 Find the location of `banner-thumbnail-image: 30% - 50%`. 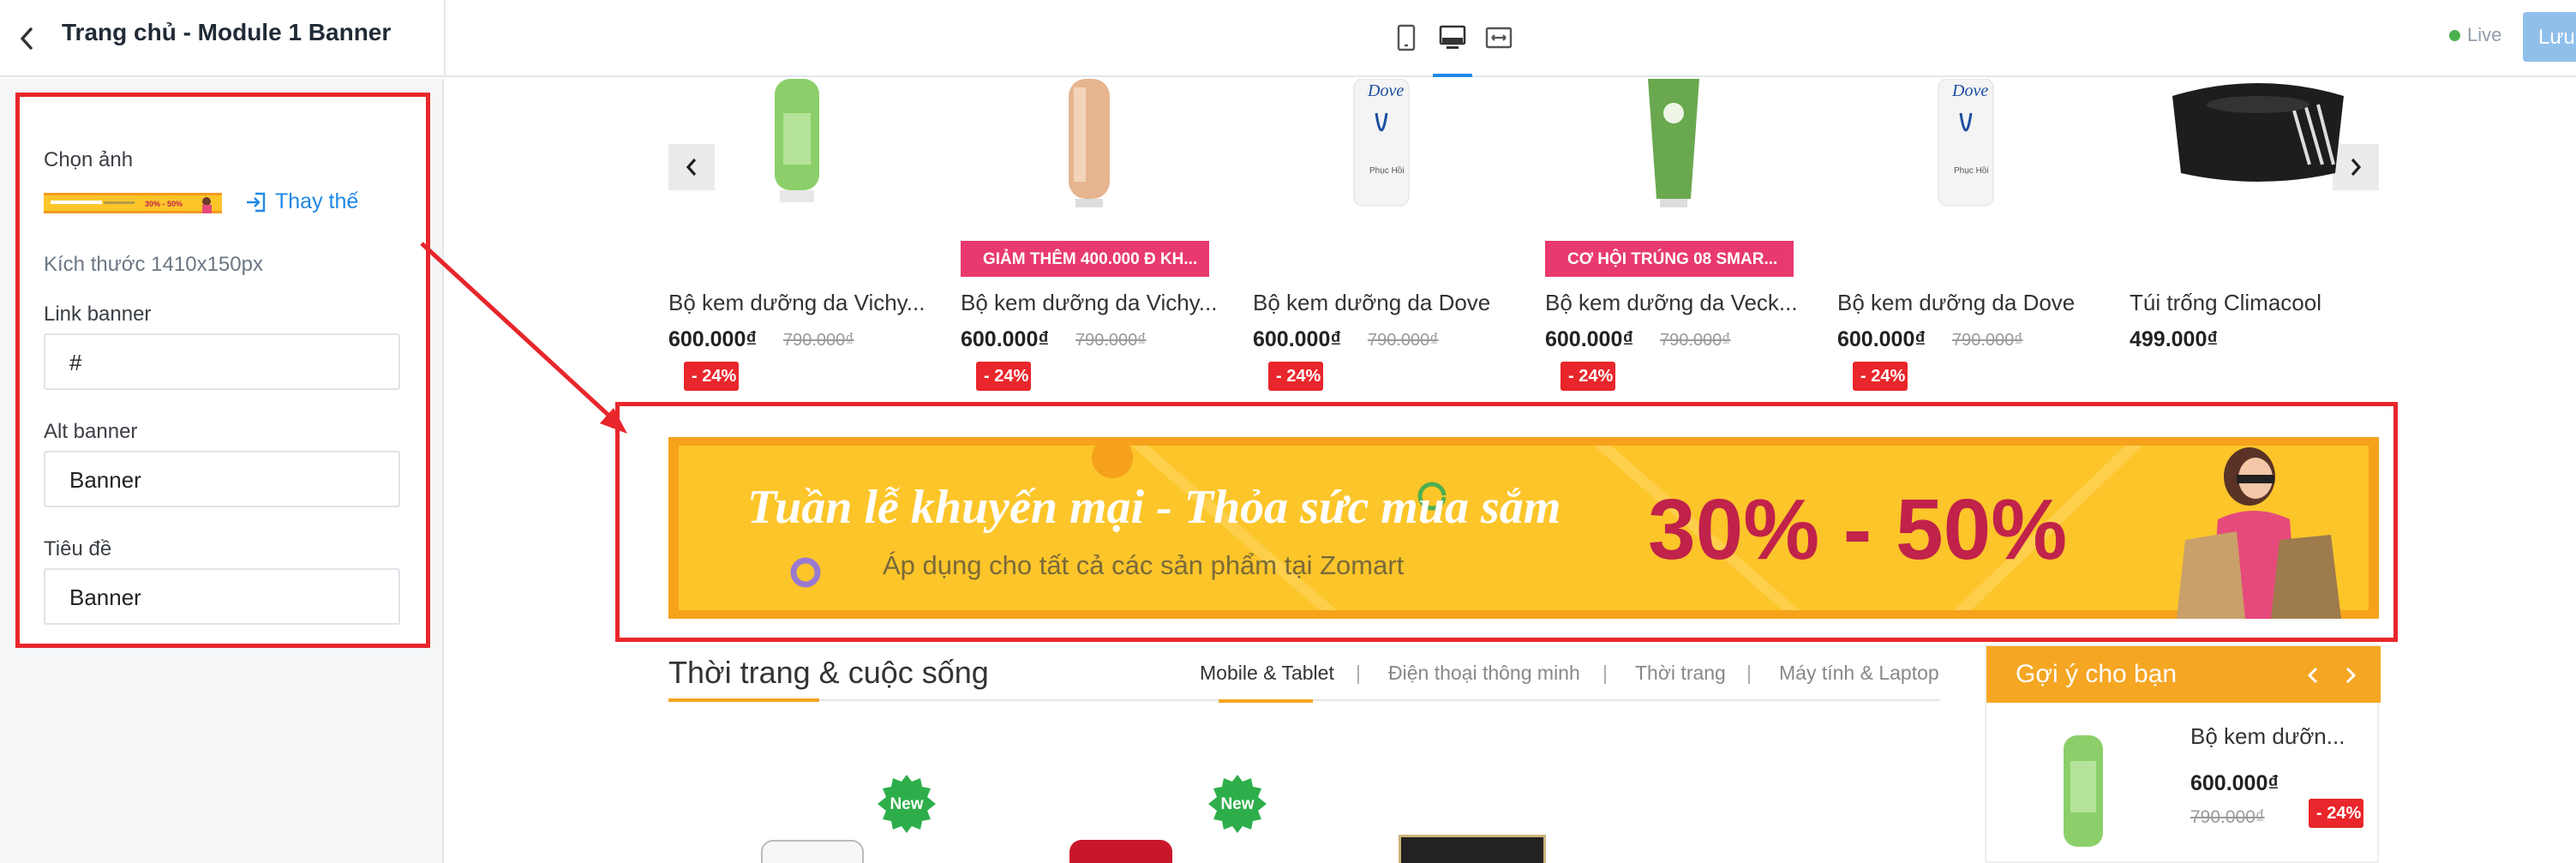

banner-thumbnail-image: 30% - 50% is located at coordinates (133, 203).